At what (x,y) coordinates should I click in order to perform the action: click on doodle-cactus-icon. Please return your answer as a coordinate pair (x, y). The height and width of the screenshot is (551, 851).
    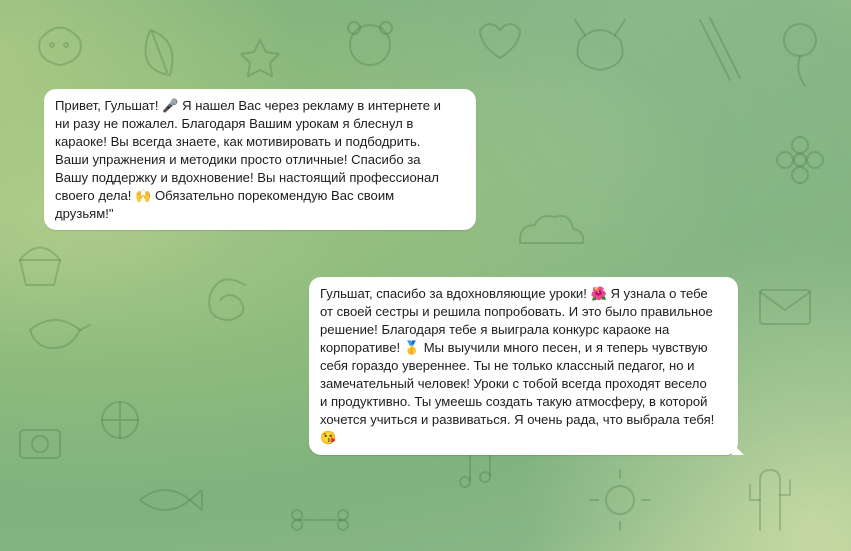
    Looking at the image, I should click on (770, 500).